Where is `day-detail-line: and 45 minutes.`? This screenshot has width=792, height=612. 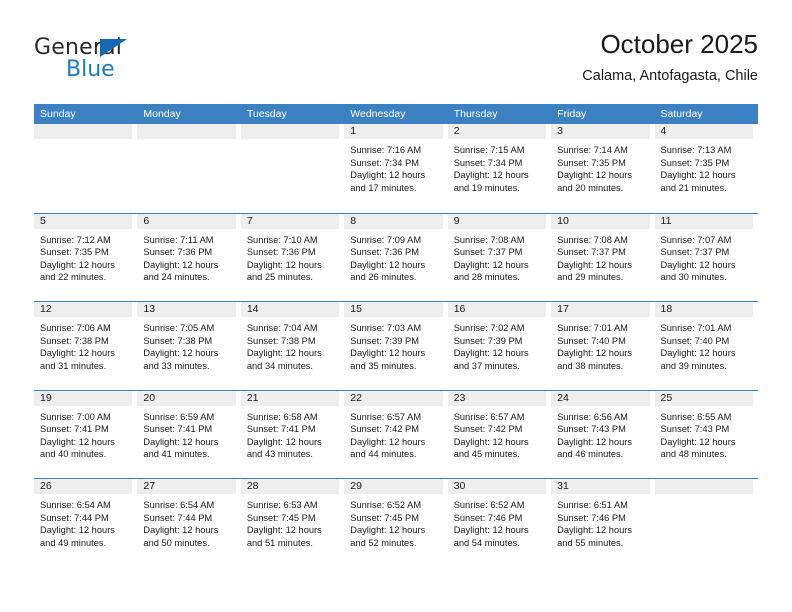 day-detail-line: and 45 minutes. is located at coordinates (486, 454).